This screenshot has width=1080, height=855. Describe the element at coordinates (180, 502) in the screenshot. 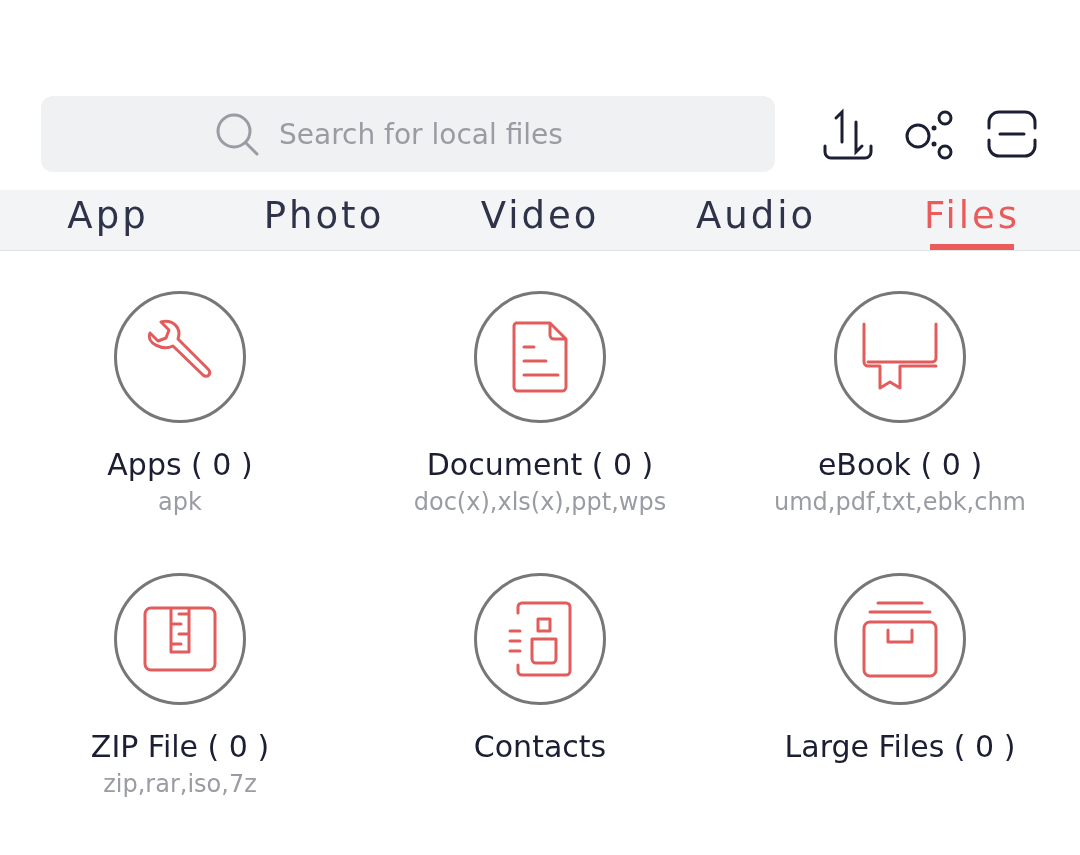

I see `file-extensions: apk` at that location.